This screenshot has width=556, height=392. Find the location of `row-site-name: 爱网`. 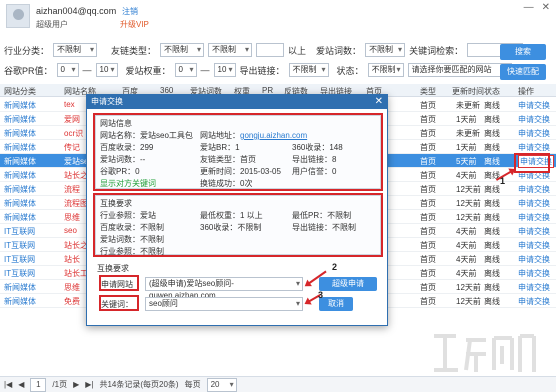

row-site-name: 爱网 is located at coordinates (72, 119).